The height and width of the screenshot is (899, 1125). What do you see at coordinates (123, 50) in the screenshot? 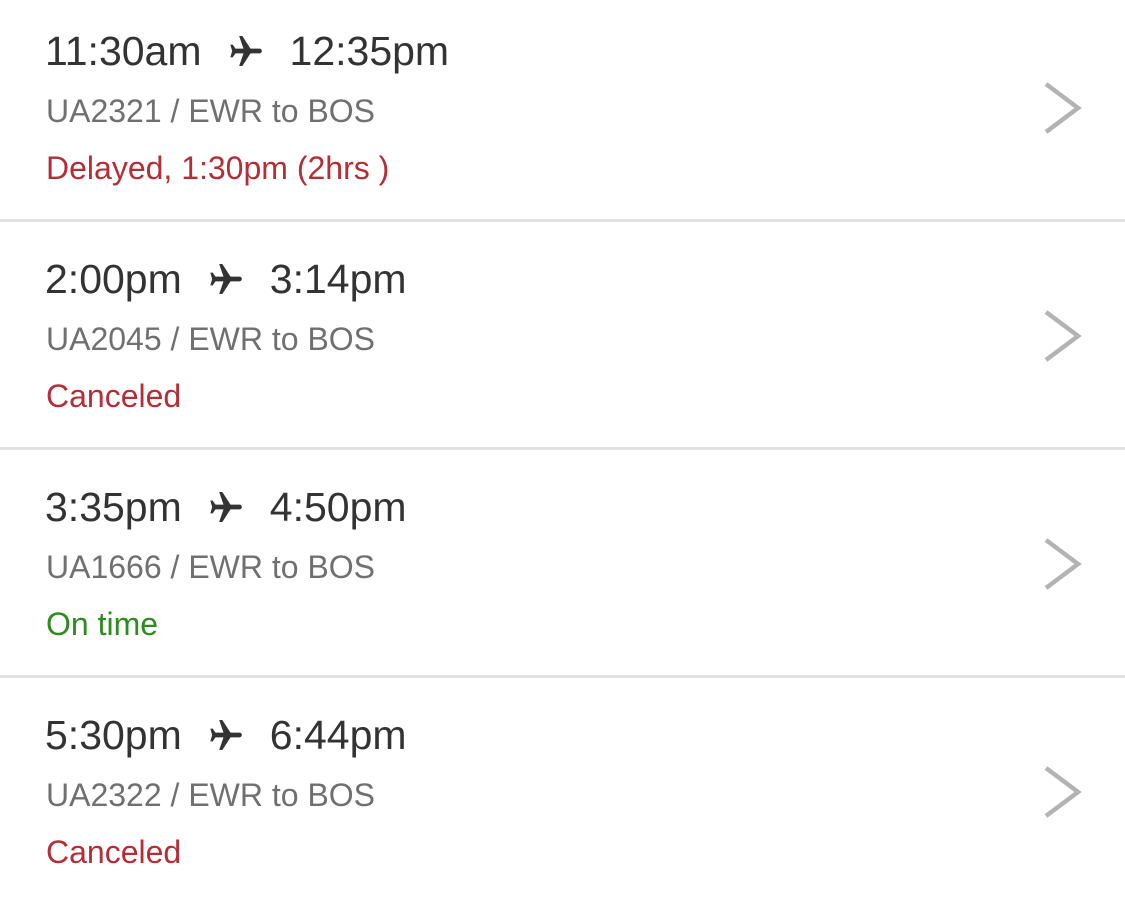
I see `departure-time: 11:30am` at bounding box center [123, 50].